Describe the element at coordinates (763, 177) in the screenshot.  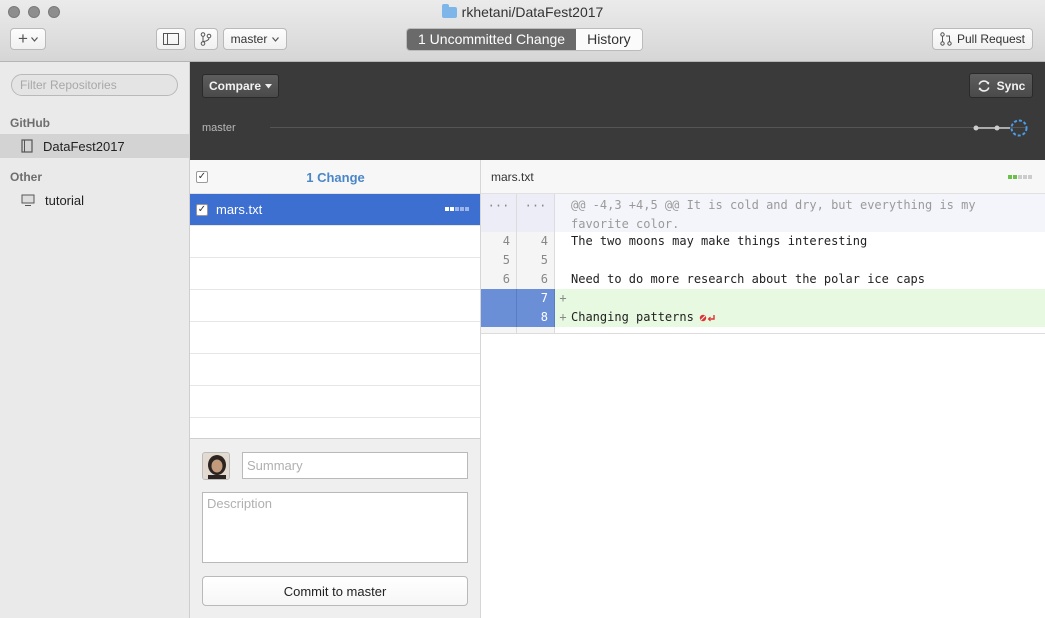
I see `diff-header: mars.txt` at that location.